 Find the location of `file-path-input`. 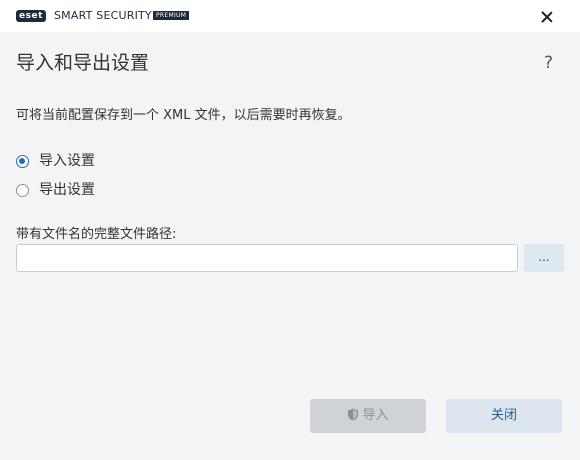

file-path-input is located at coordinates (267, 258).